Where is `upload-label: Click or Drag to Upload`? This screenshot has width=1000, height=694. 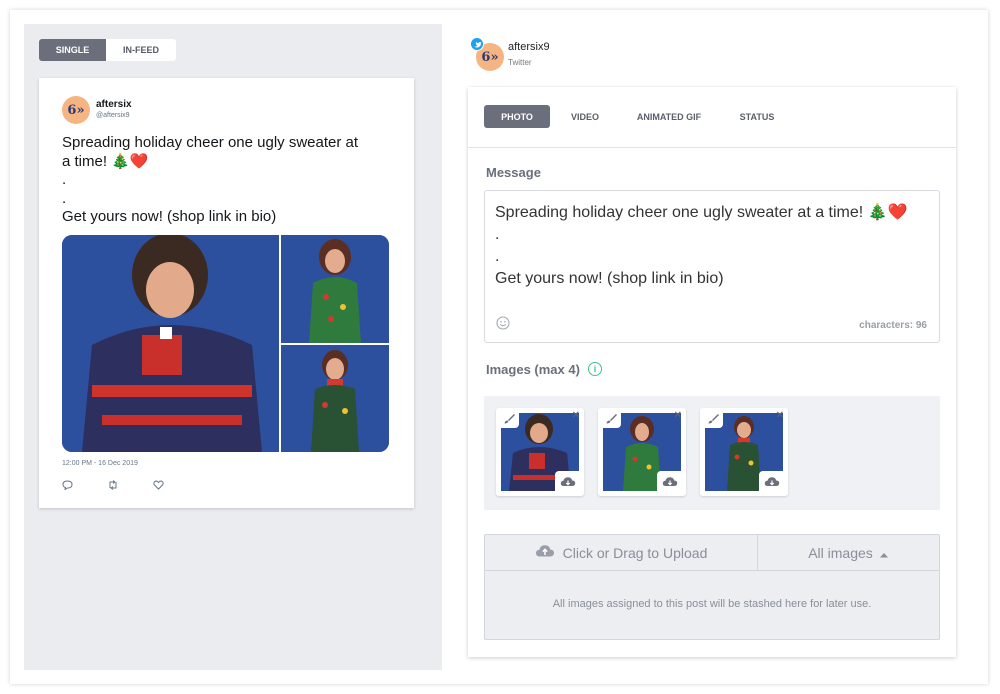 upload-label: Click or Drag to Upload is located at coordinates (635, 552).